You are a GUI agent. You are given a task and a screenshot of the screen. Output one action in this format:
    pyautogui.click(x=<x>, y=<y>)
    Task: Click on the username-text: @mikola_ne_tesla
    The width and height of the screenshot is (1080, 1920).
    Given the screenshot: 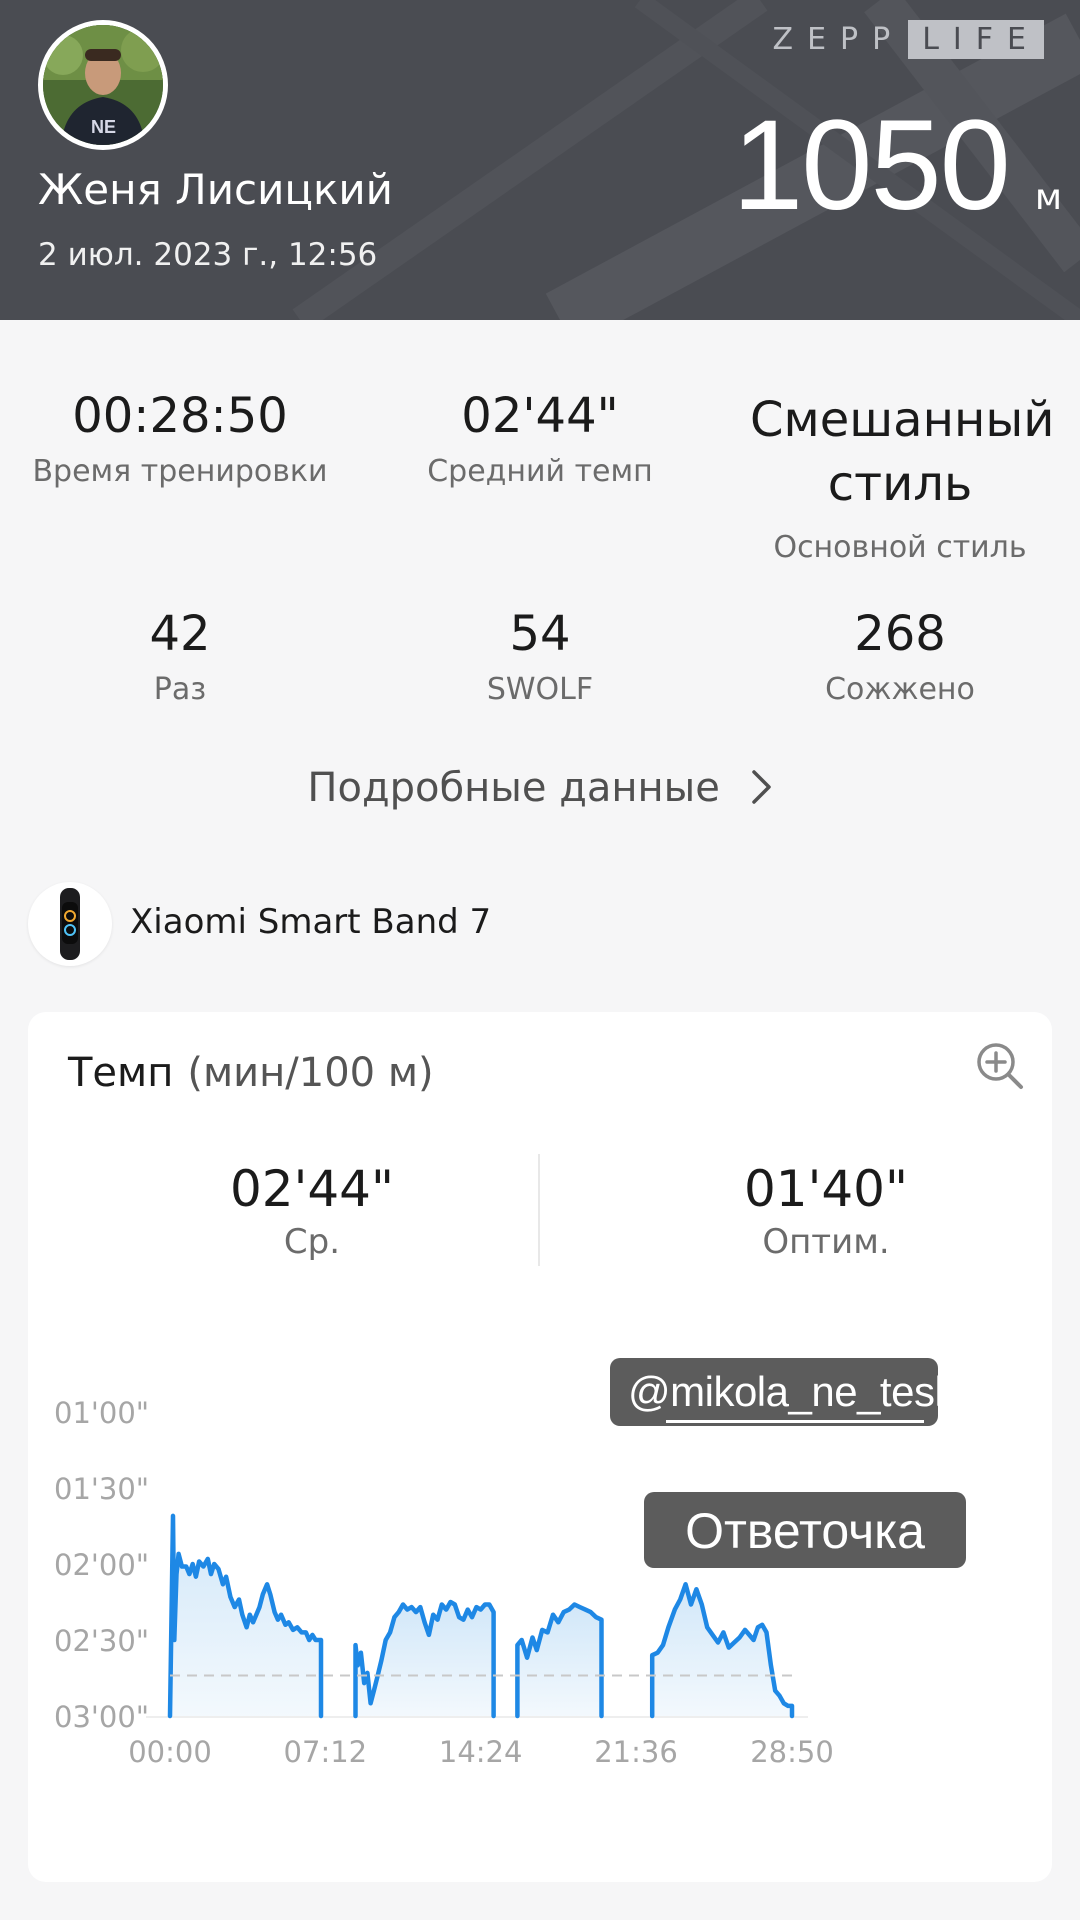 What is the action you would take?
    pyautogui.click(x=797, y=1391)
    